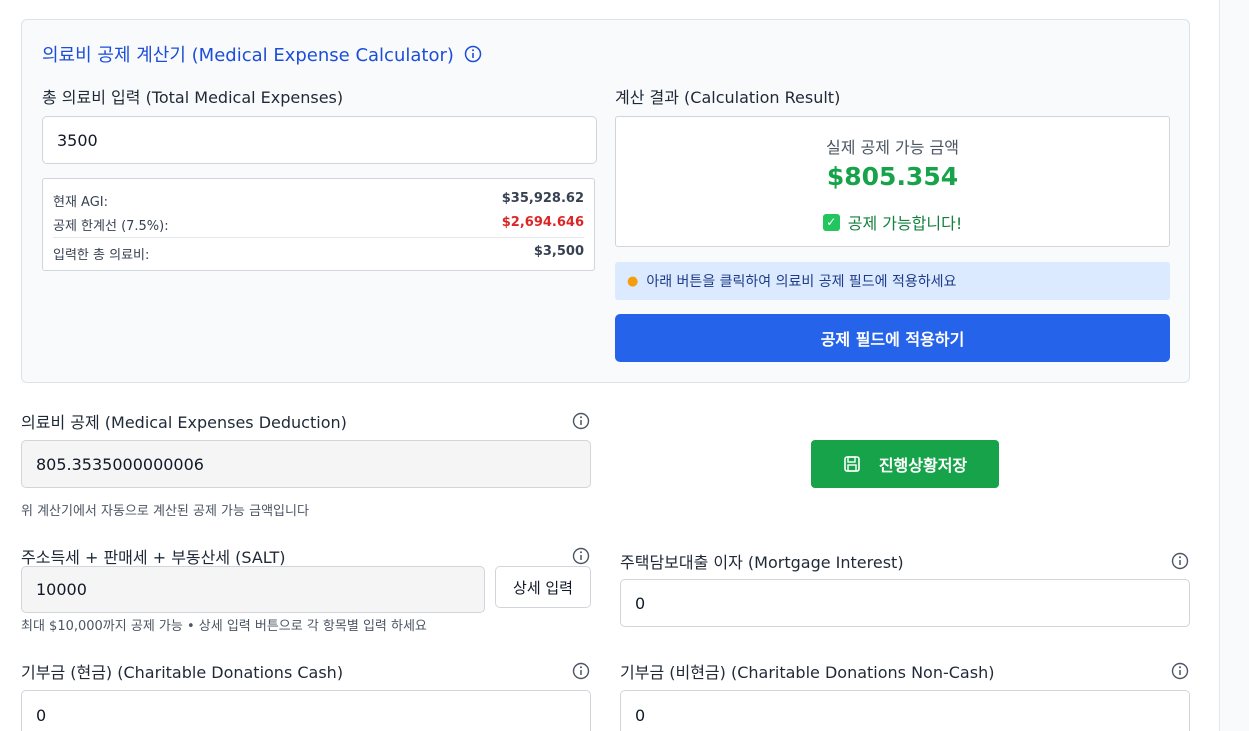 The height and width of the screenshot is (731, 1249). Describe the element at coordinates (248, 55) in the screenshot. I see `calculator-title: 의료비 공제 계산기 (Medical Expense Calculator)` at that location.